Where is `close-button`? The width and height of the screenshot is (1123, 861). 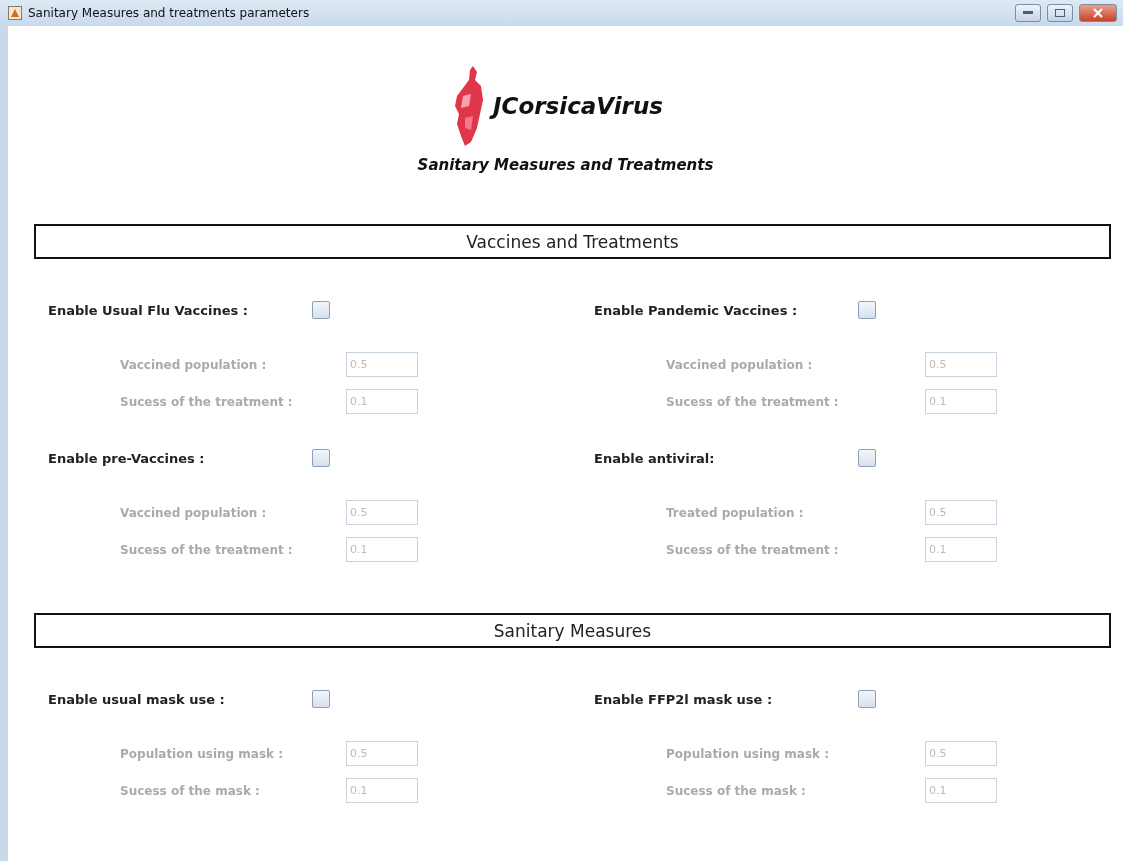
close-button is located at coordinates (1098, 13).